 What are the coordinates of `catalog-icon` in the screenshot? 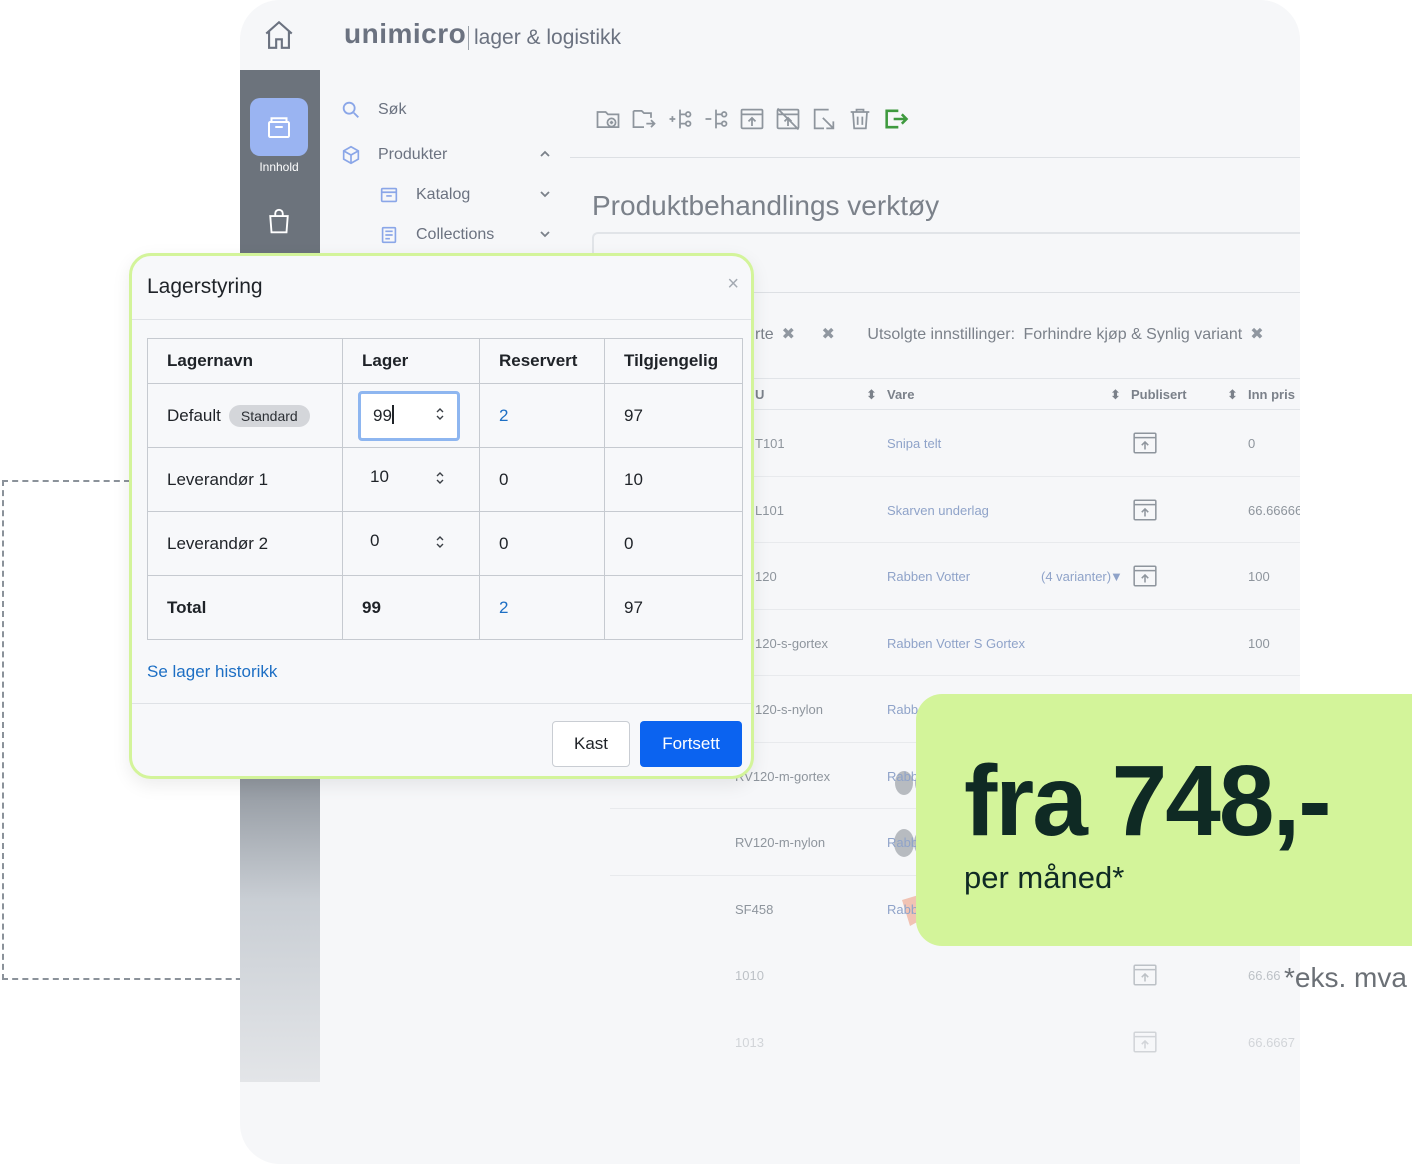 It's located at (389, 195).